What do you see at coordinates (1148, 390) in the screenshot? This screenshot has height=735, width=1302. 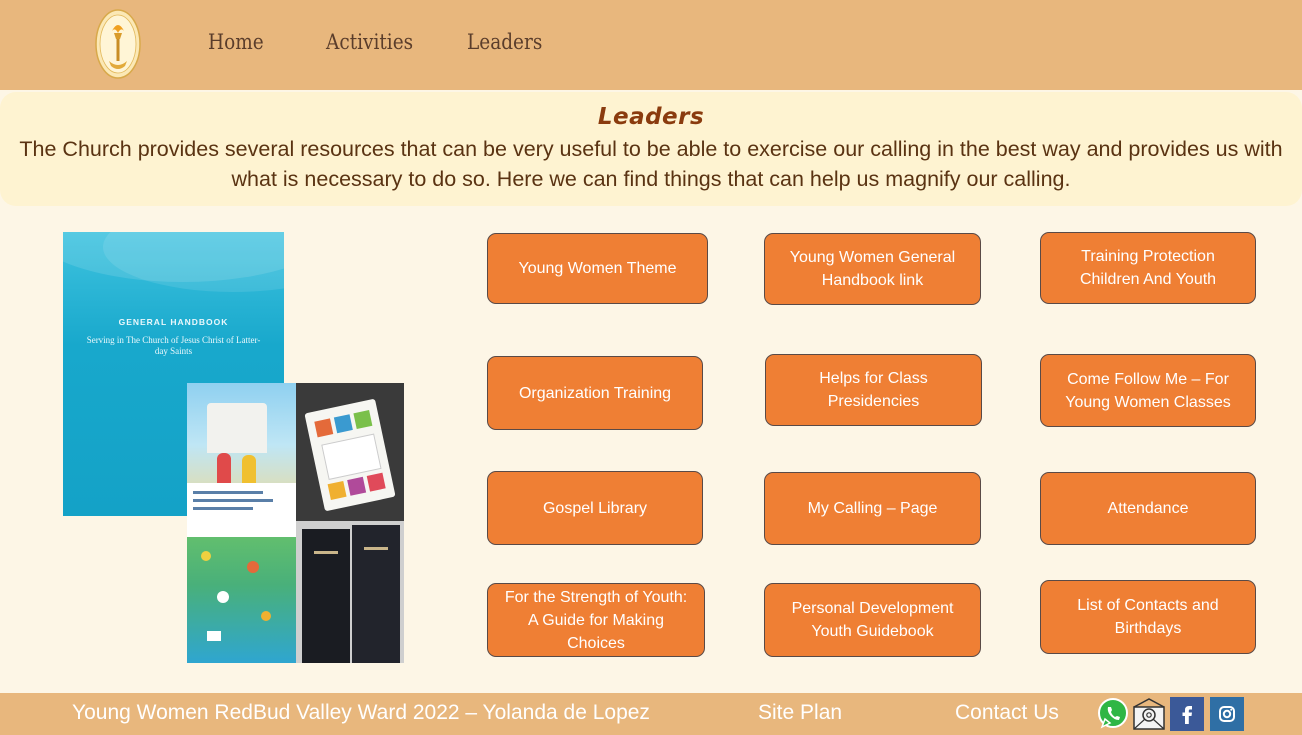 I see `come-follow-me-button: Come Follow Me – For Young Women Classes` at bounding box center [1148, 390].